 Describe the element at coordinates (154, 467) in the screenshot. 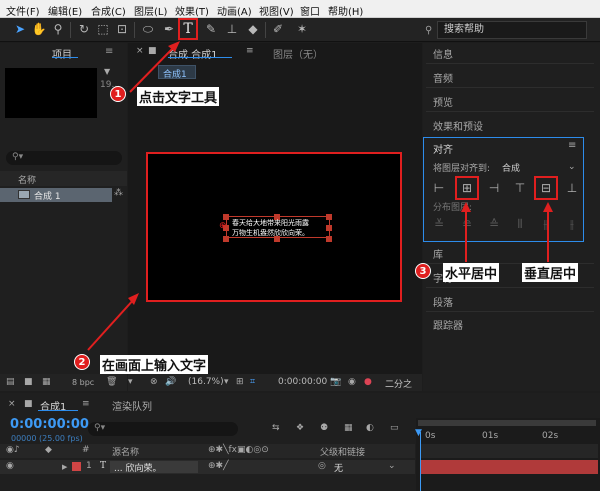

I see `layer-name-field: ... 欣向荣。` at that location.